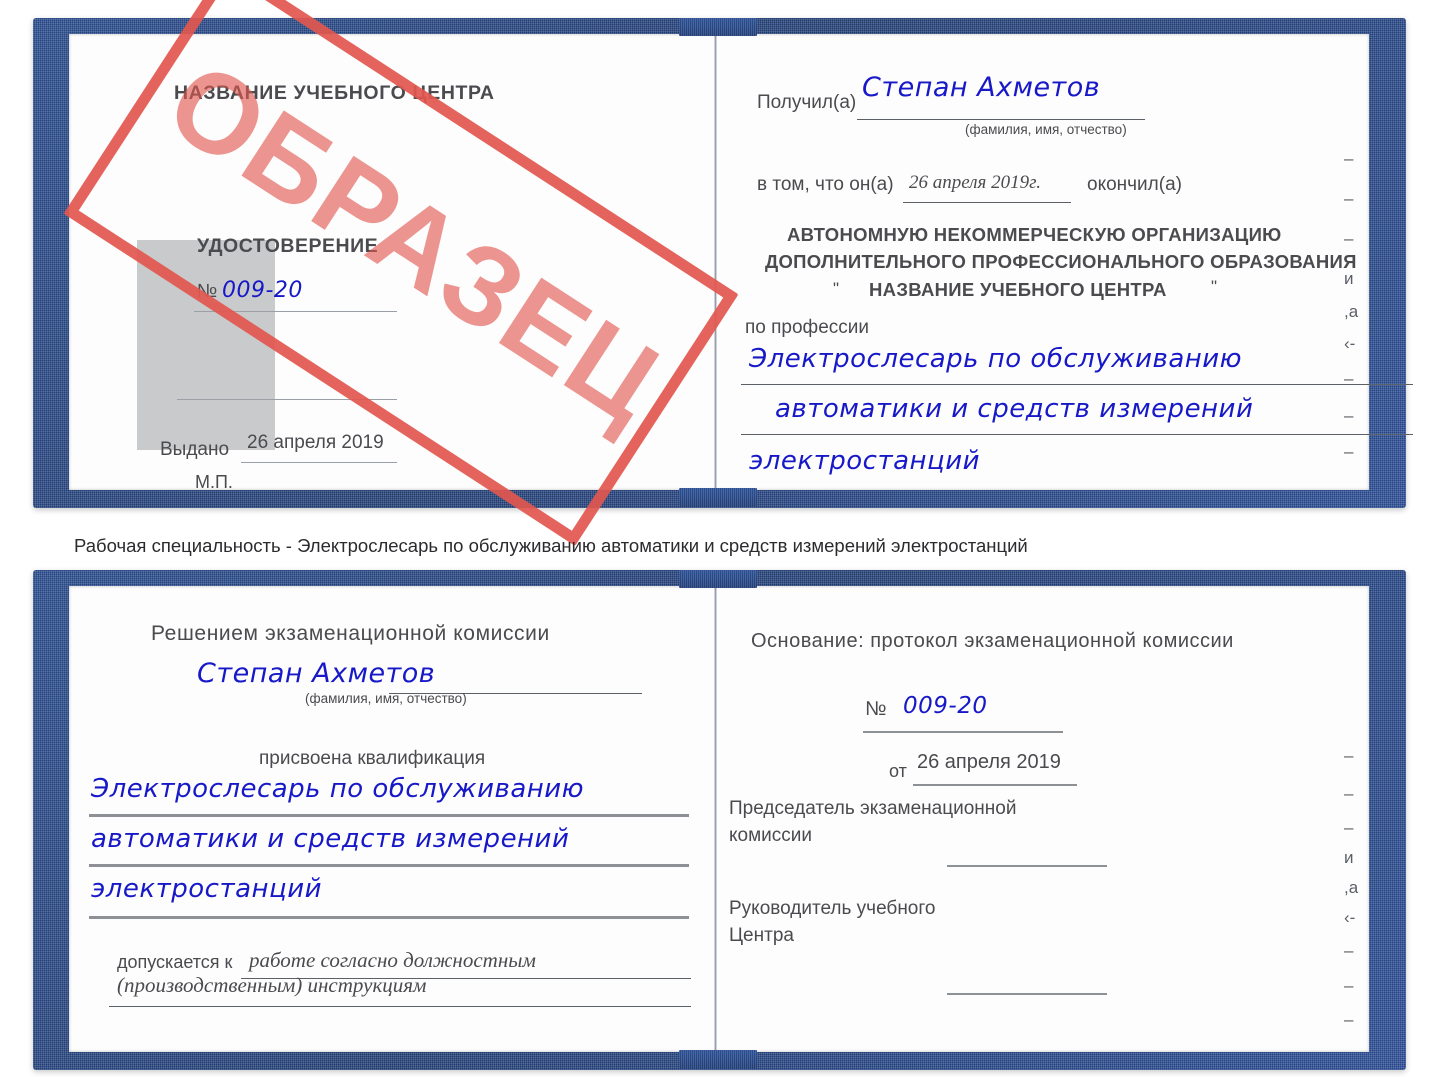  I want to click on protocol-number-rule, so click(963, 732).